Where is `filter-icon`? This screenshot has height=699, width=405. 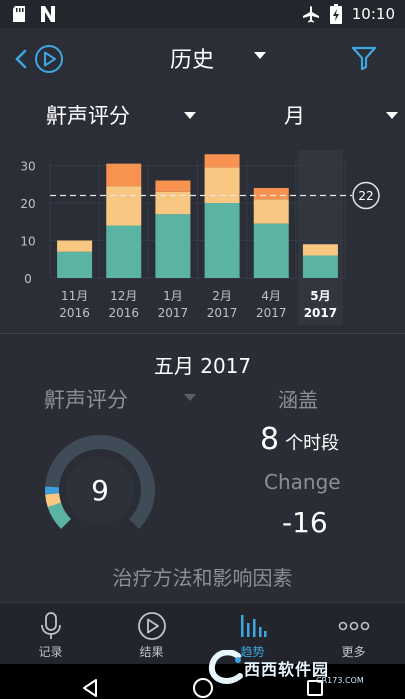 filter-icon is located at coordinates (364, 58).